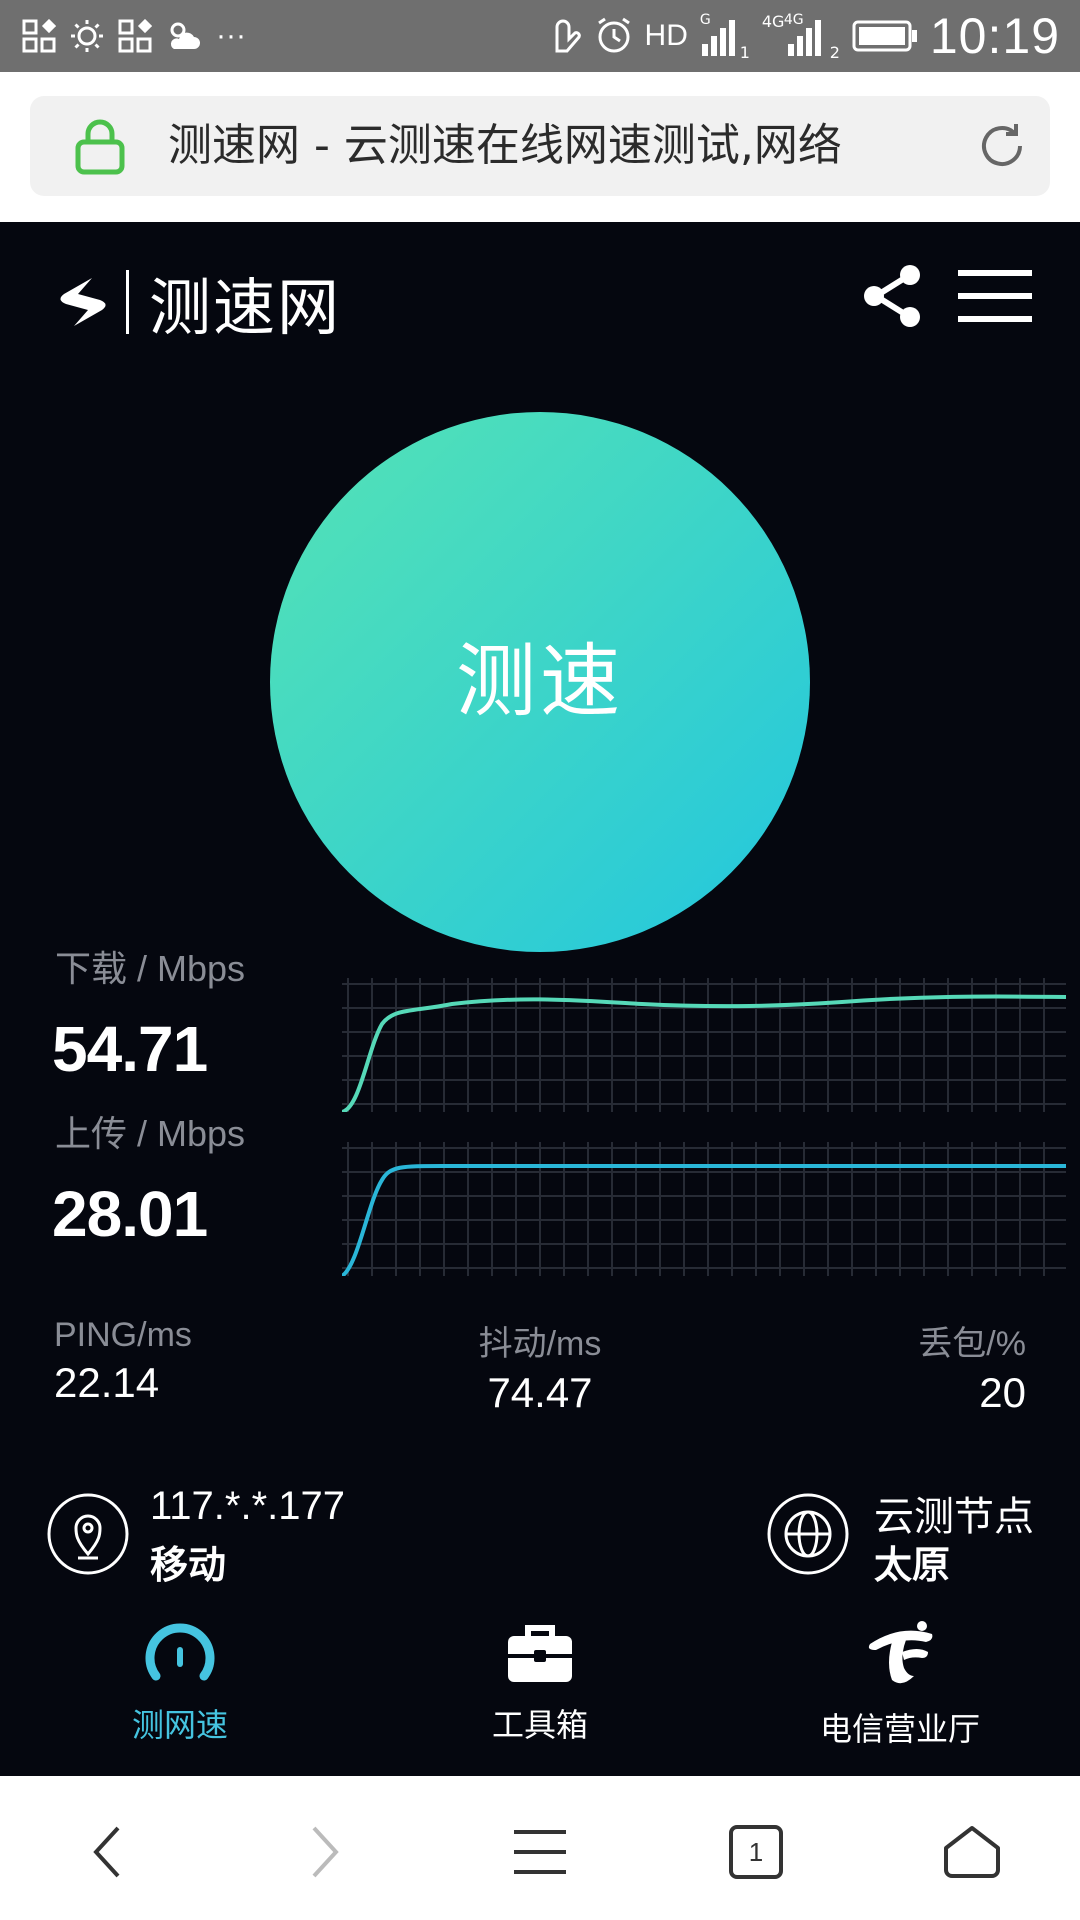 The image size is (1080, 1920). I want to click on logo-text: 测速网, so click(245, 307).